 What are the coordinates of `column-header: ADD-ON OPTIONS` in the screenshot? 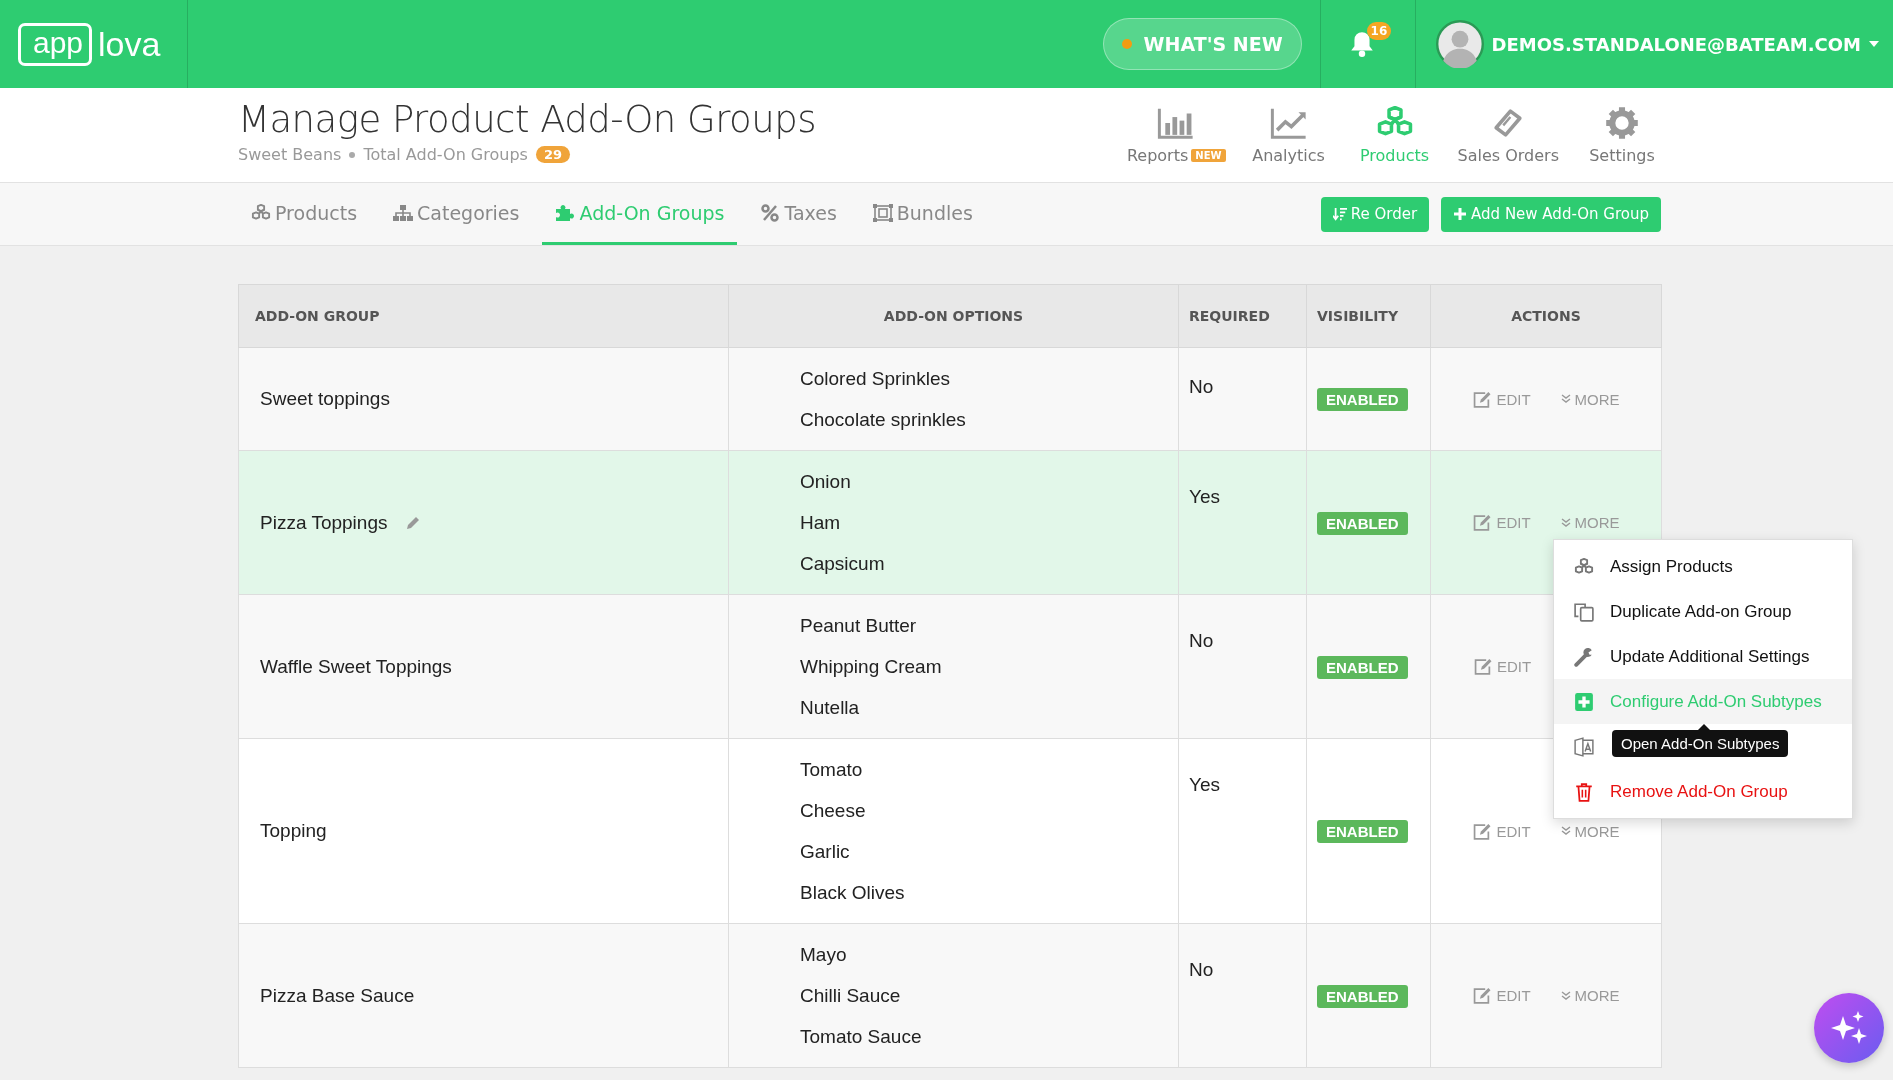 It's located at (953, 316).